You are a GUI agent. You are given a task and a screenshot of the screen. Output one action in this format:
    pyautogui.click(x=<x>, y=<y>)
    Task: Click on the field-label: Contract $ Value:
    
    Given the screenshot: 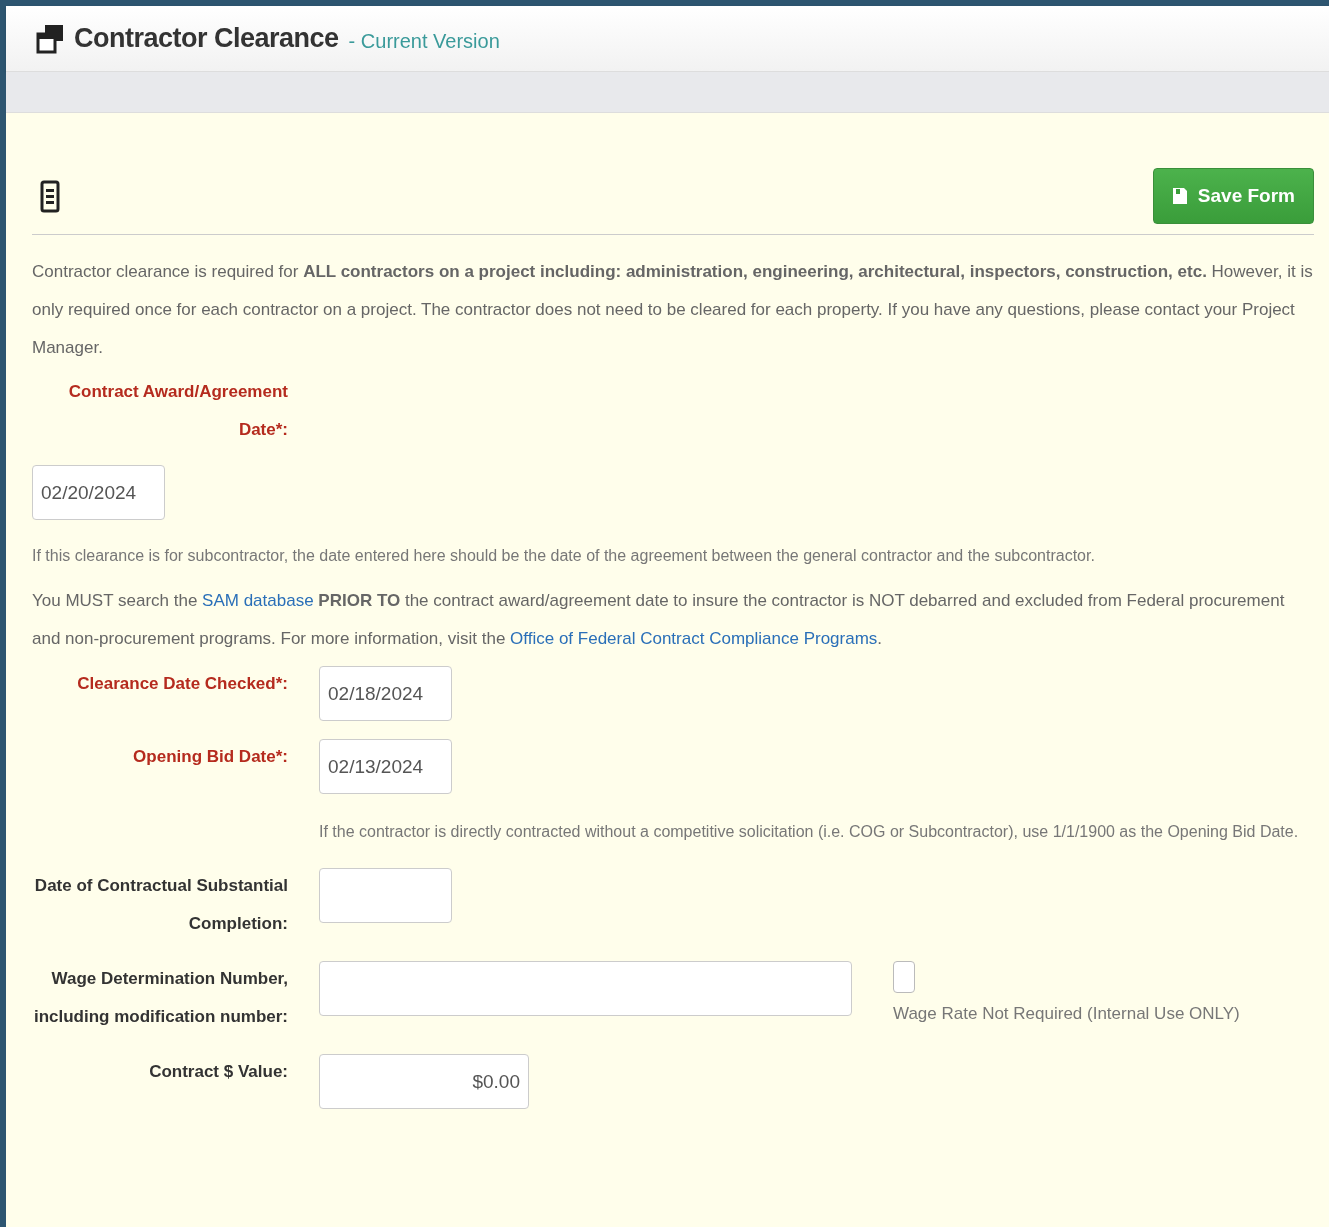 What is the action you would take?
    pyautogui.click(x=218, y=1072)
    